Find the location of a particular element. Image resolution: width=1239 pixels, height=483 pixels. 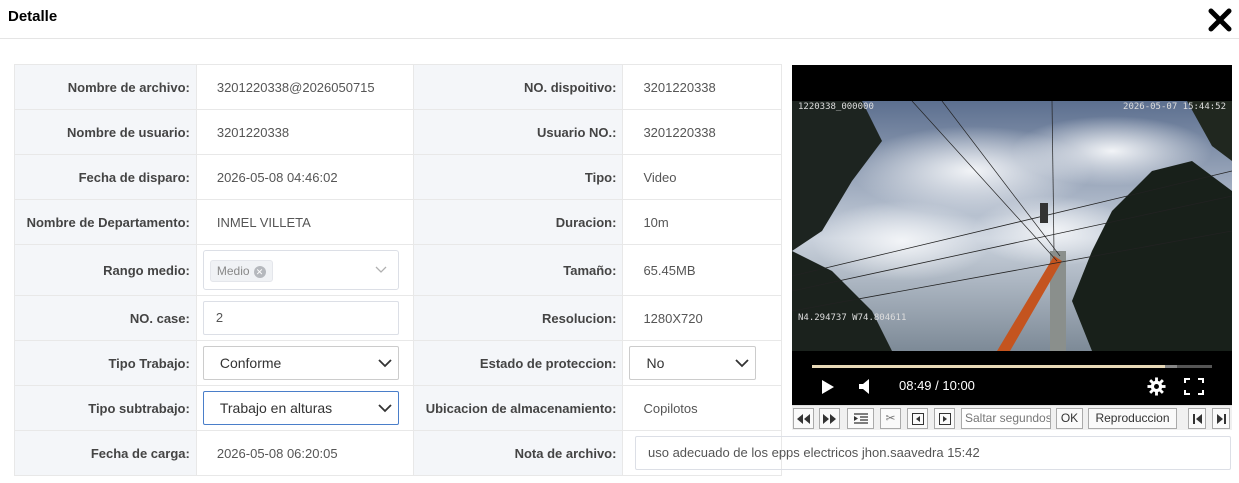

video-progress-bar is located at coordinates (1012, 366).